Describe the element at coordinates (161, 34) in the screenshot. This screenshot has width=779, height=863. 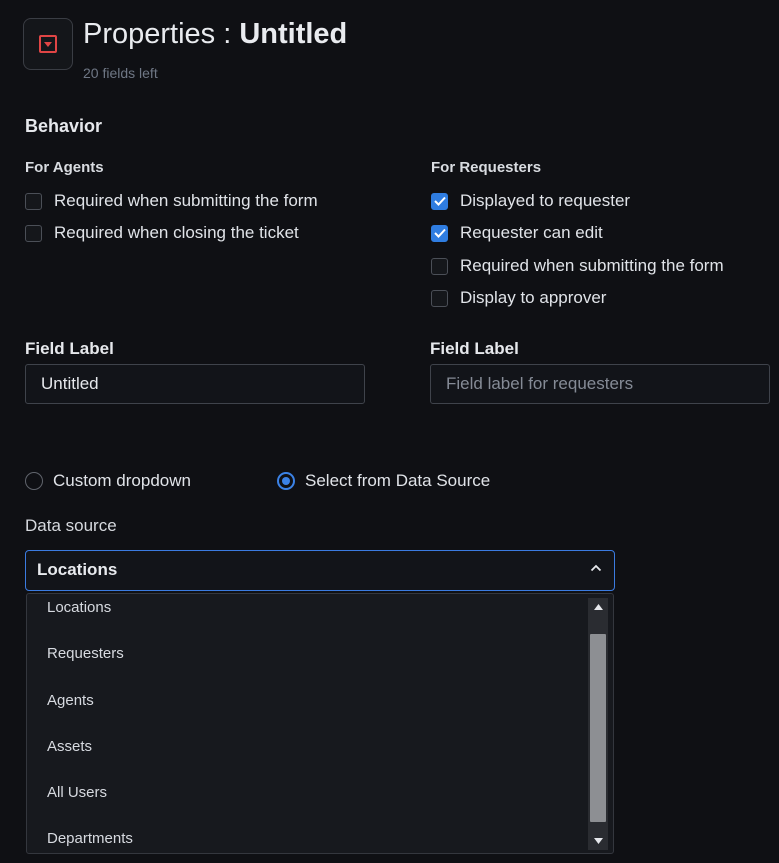
I see `title-prefix: Properties :` at that location.